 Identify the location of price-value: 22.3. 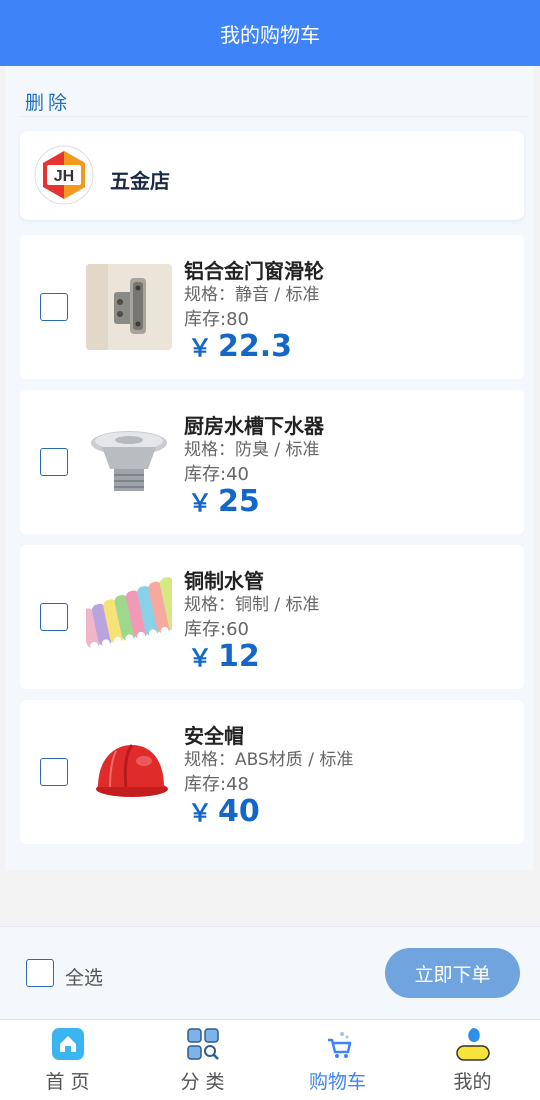
(255, 346).